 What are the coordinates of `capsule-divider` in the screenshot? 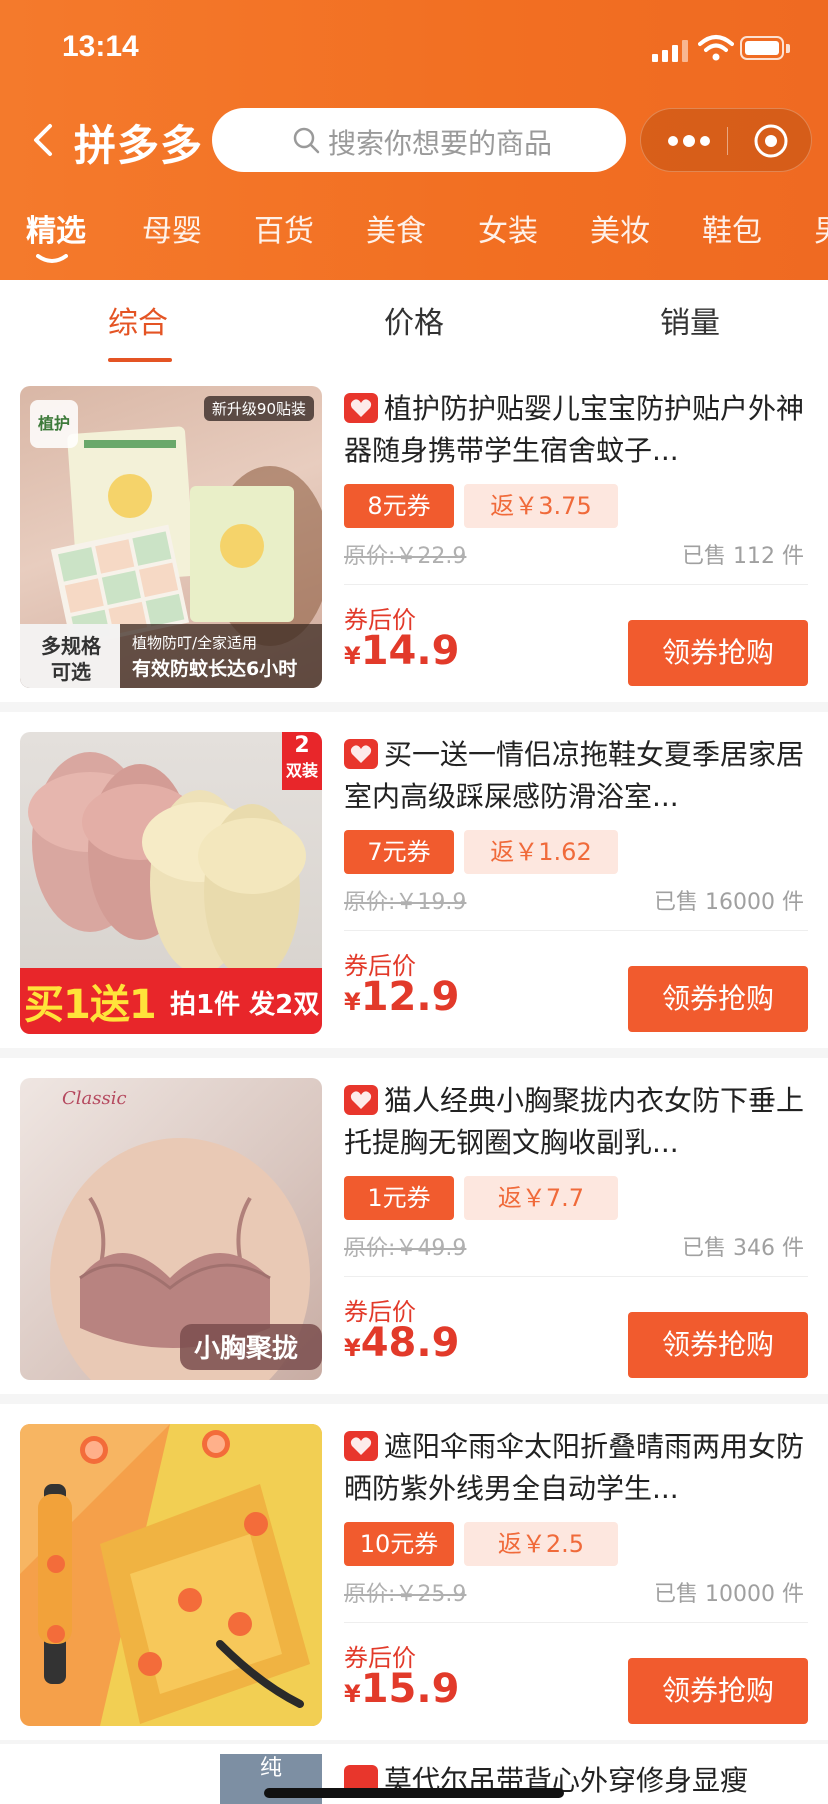 It's located at (727, 141).